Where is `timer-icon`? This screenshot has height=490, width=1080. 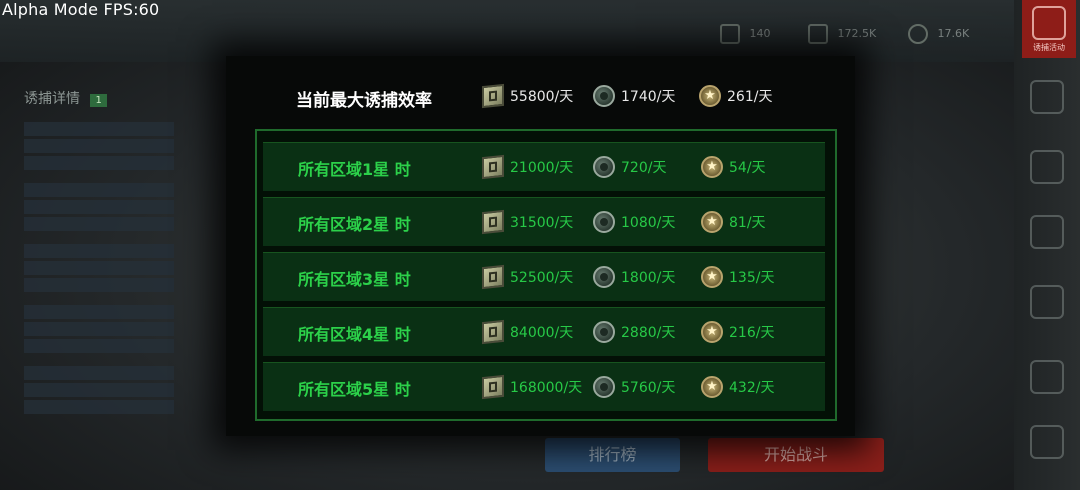
timer-icon is located at coordinates (1047, 97).